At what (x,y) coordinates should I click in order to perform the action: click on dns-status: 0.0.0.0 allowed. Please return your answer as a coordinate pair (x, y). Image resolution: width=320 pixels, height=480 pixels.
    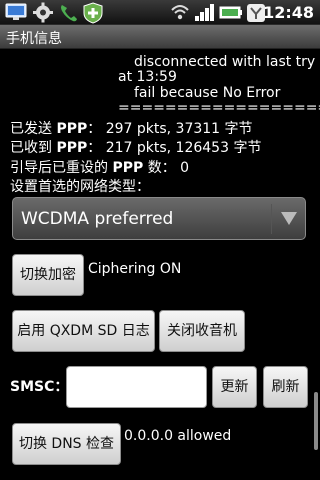
    Looking at the image, I should click on (178, 436).